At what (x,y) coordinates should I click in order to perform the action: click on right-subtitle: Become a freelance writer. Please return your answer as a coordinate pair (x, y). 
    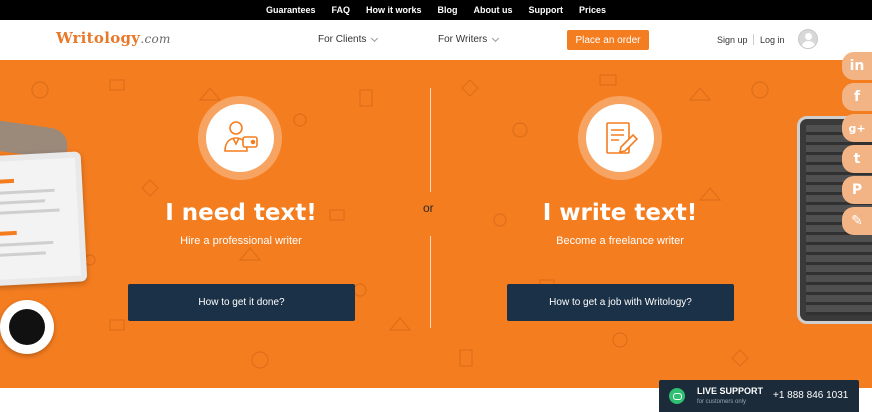
    Looking at the image, I should click on (620, 241).